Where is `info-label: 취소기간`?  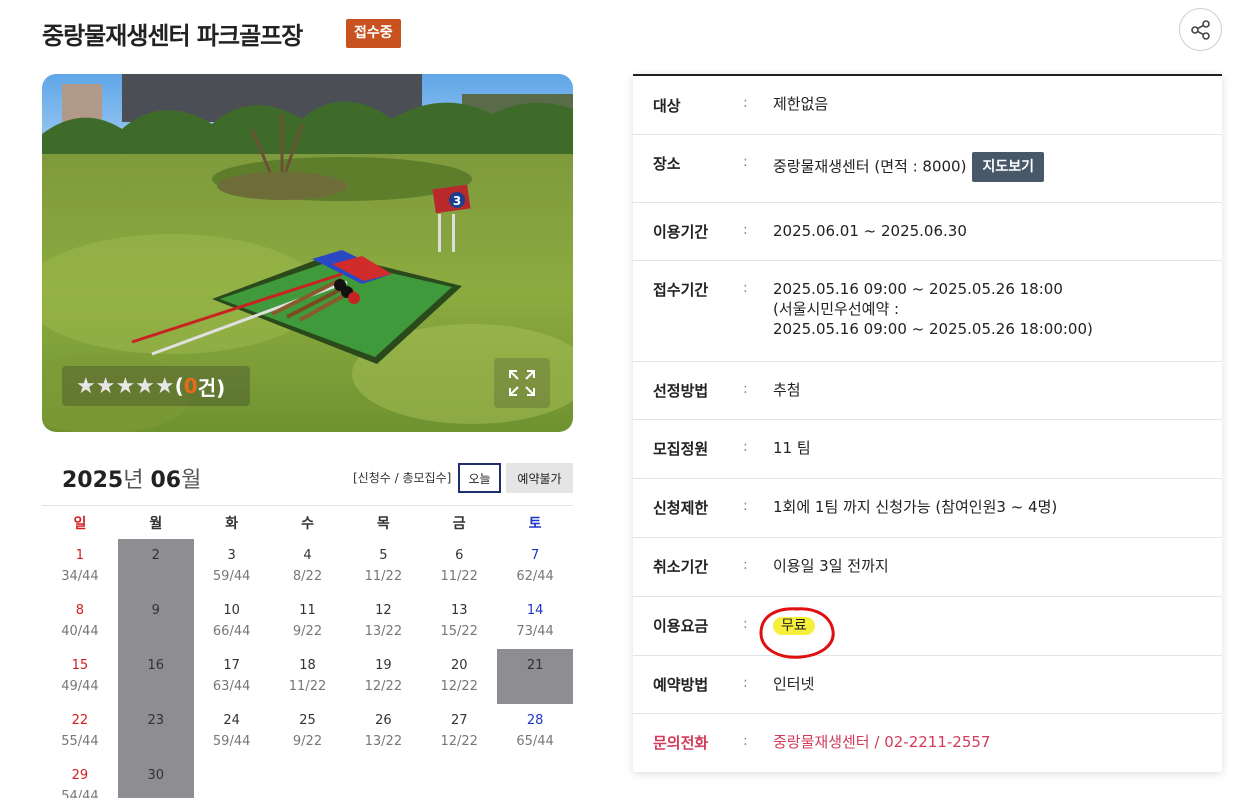
info-label: 취소기간 is located at coordinates (681, 567).